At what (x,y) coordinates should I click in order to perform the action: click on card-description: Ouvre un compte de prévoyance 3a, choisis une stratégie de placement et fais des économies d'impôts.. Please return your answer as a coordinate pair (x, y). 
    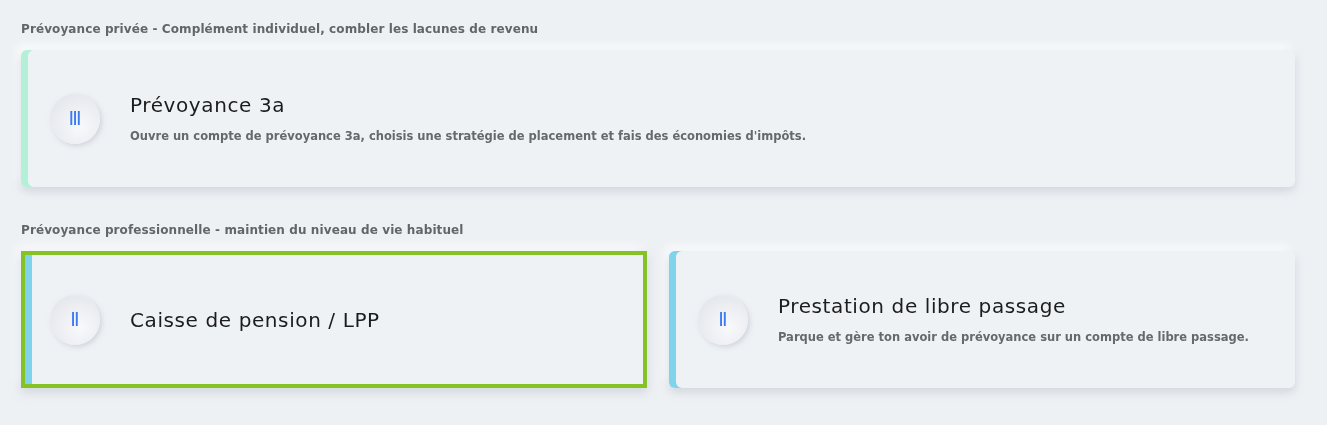
    Looking at the image, I should click on (468, 137).